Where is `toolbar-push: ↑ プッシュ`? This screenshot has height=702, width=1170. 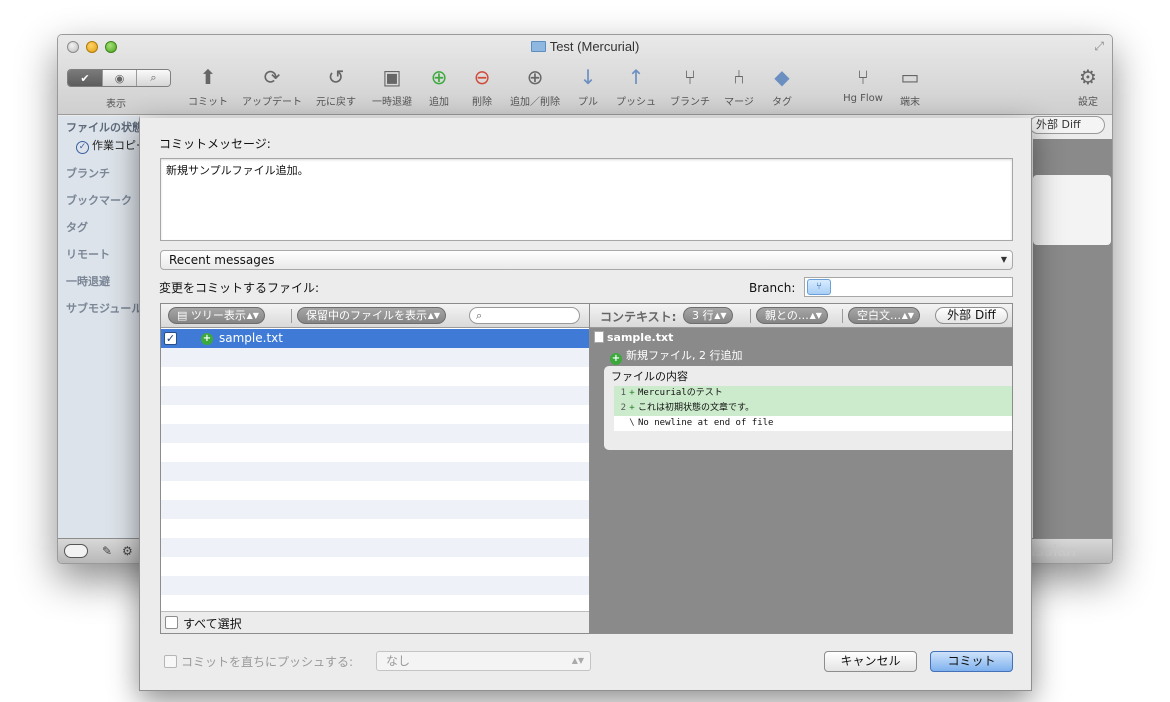
toolbar-push: ↑ プッシュ is located at coordinates (636, 86).